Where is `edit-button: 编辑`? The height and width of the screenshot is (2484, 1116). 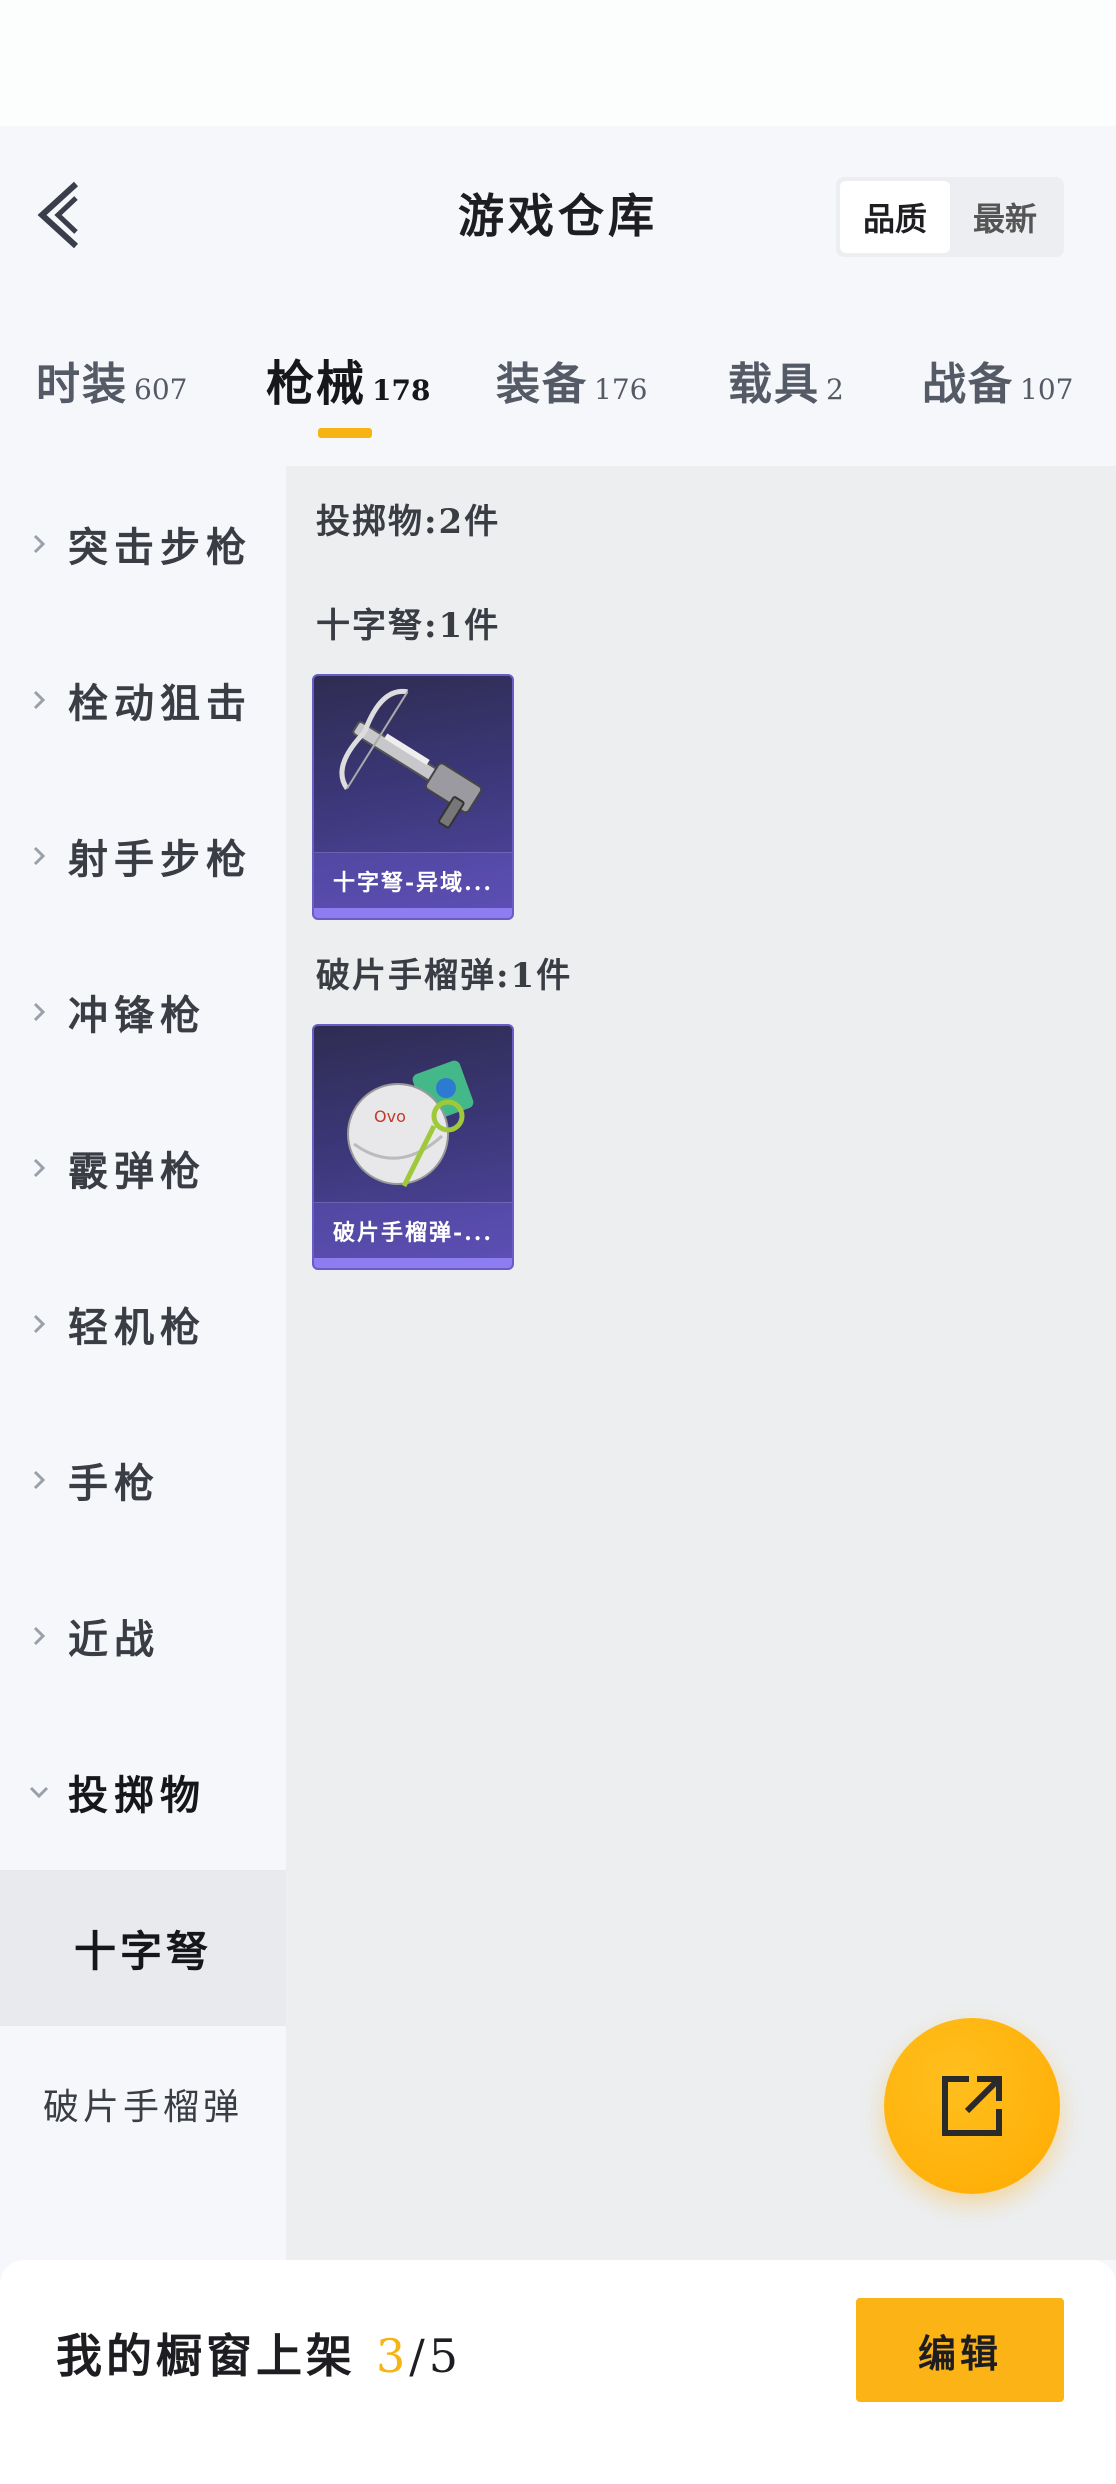
edit-button: 编辑 is located at coordinates (960, 2350).